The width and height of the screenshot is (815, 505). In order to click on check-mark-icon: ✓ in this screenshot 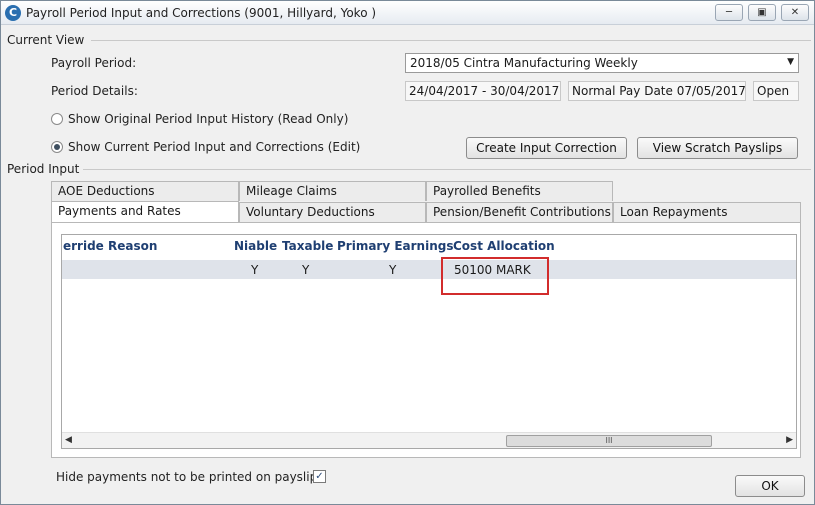, I will do `click(319, 476)`.